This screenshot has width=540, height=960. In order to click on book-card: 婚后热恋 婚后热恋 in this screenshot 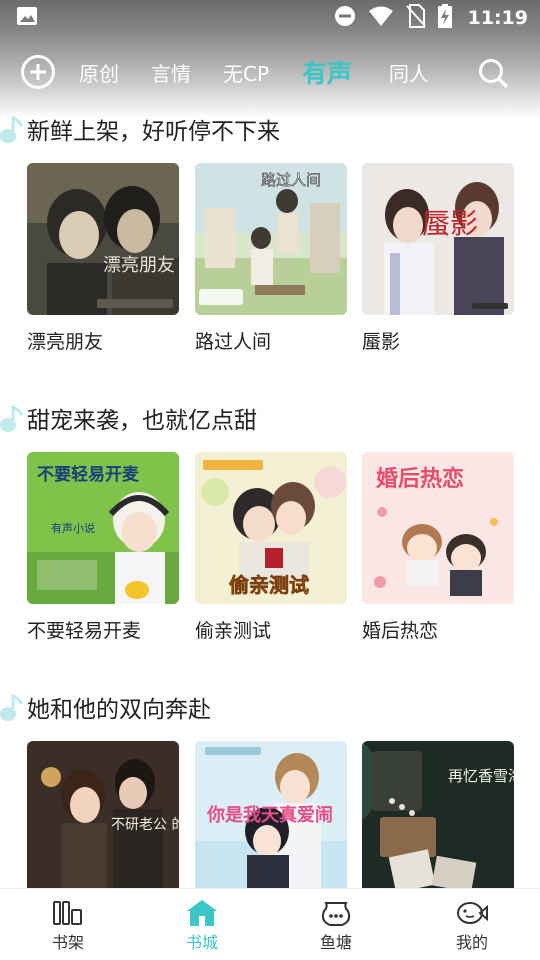, I will do `click(438, 547)`.